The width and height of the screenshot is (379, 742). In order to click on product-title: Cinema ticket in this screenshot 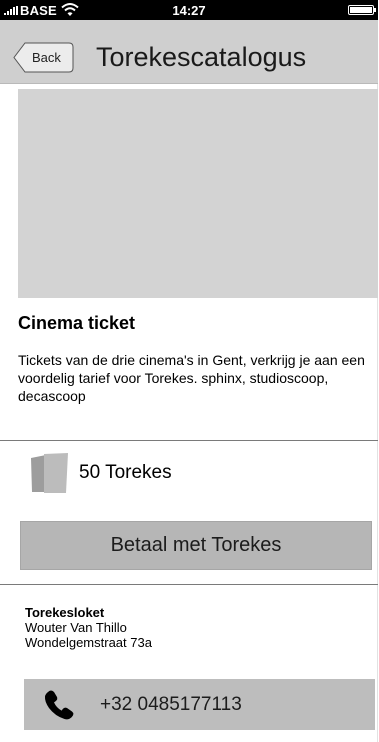, I will do `click(77, 323)`.